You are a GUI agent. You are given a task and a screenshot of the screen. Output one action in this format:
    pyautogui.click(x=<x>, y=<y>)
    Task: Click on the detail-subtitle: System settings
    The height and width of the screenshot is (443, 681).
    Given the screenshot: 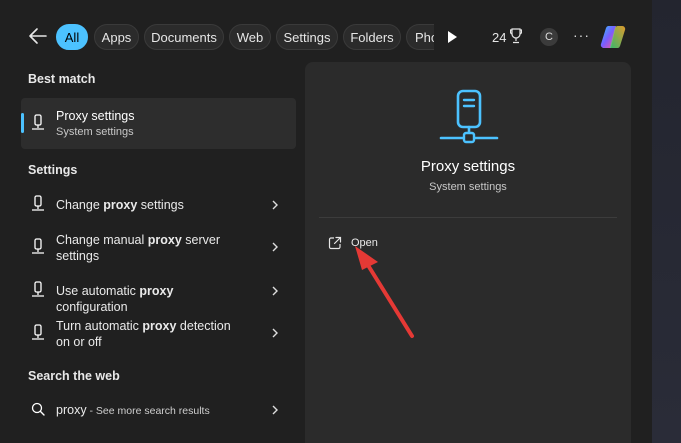 What is the action you would take?
    pyautogui.click(x=468, y=187)
    